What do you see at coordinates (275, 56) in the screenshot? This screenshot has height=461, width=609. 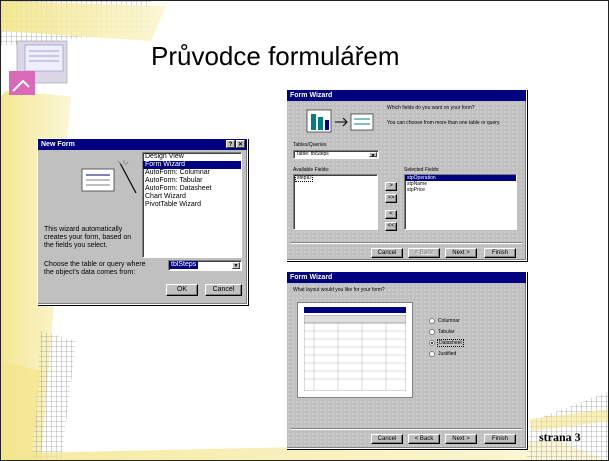 I see `slide-title: Průvodce formulářem` at bounding box center [275, 56].